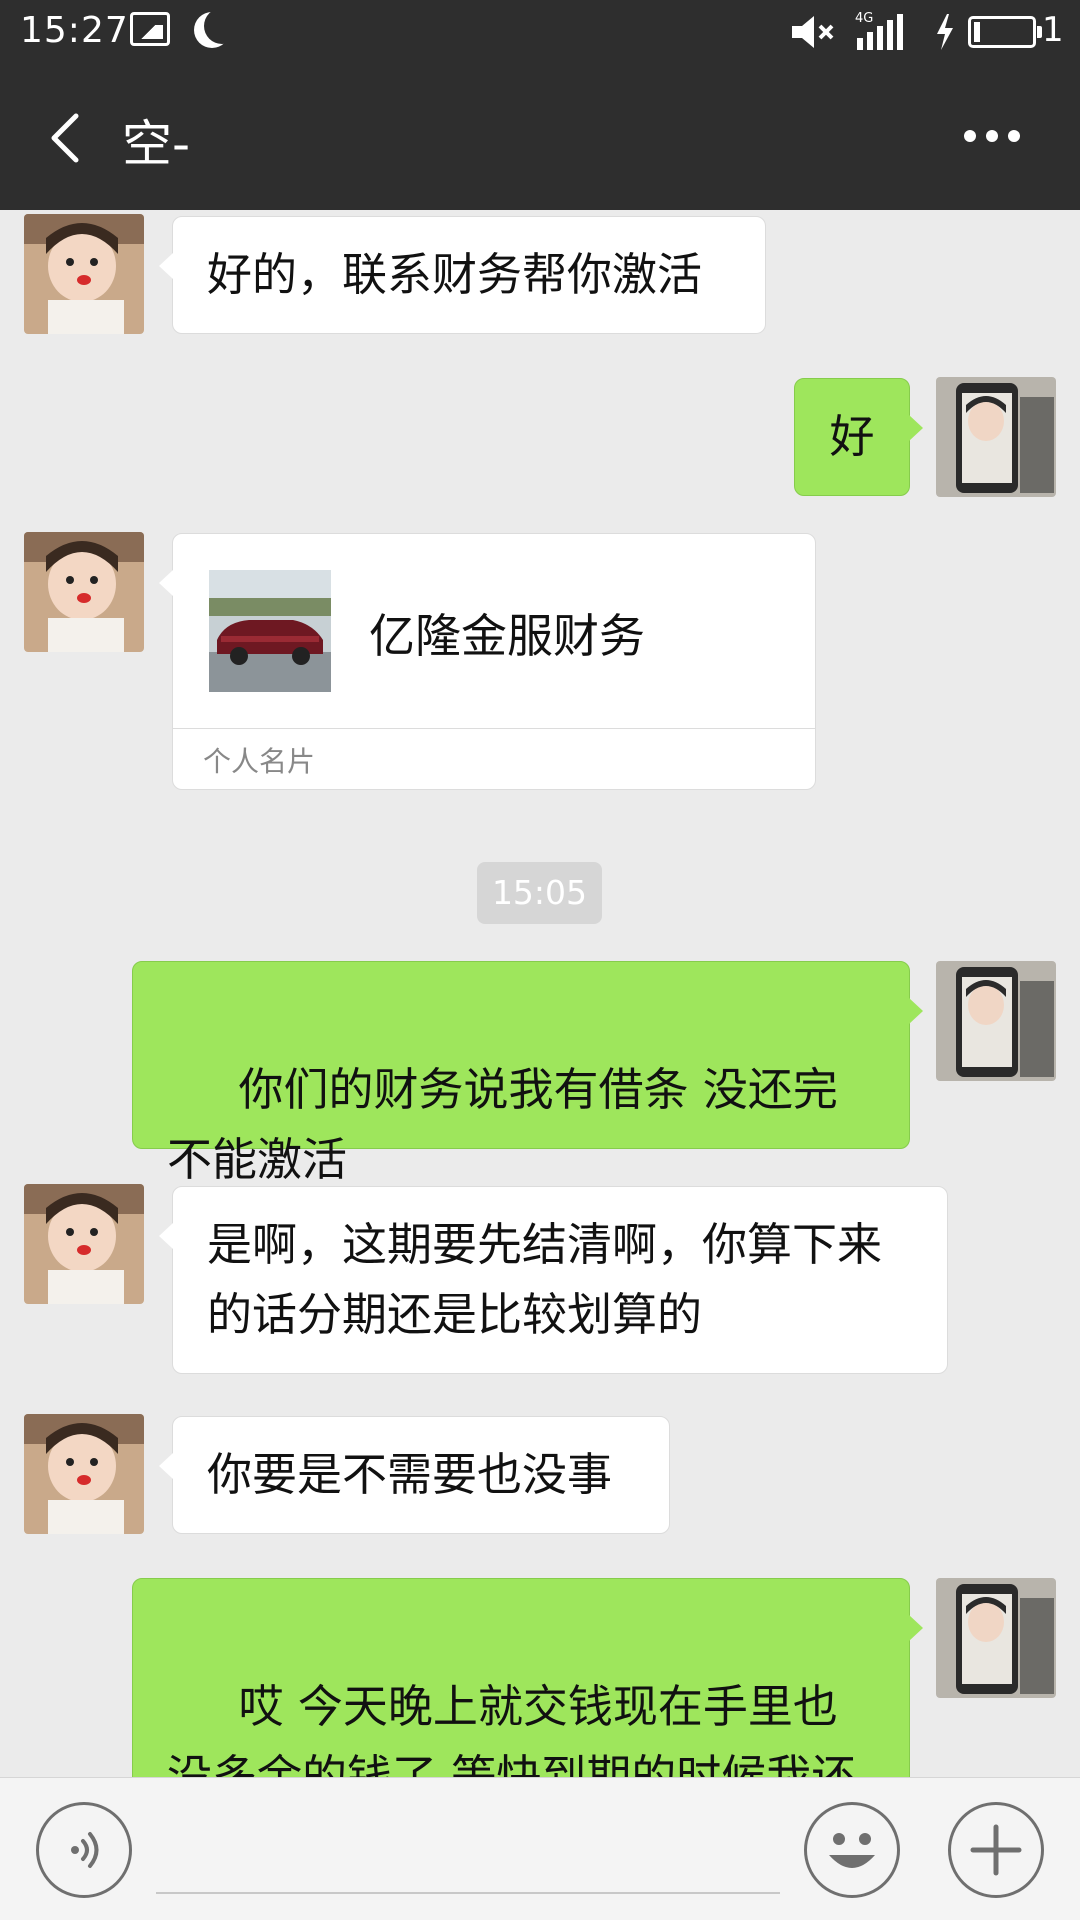 This screenshot has width=1080, height=1920. What do you see at coordinates (992, 136) in the screenshot?
I see `more-horizontal-icon` at bounding box center [992, 136].